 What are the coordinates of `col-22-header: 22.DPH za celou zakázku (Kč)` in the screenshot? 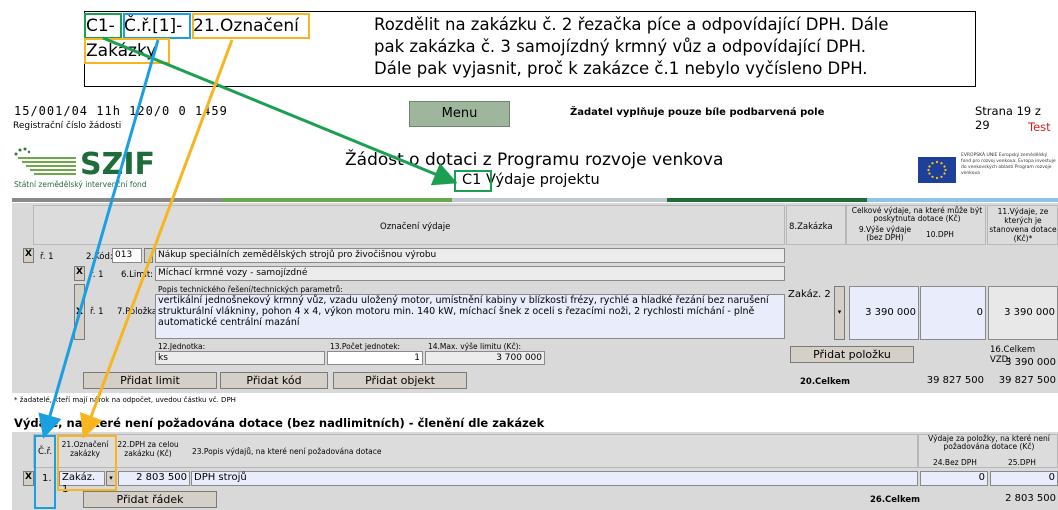 It's located at (148, 449).